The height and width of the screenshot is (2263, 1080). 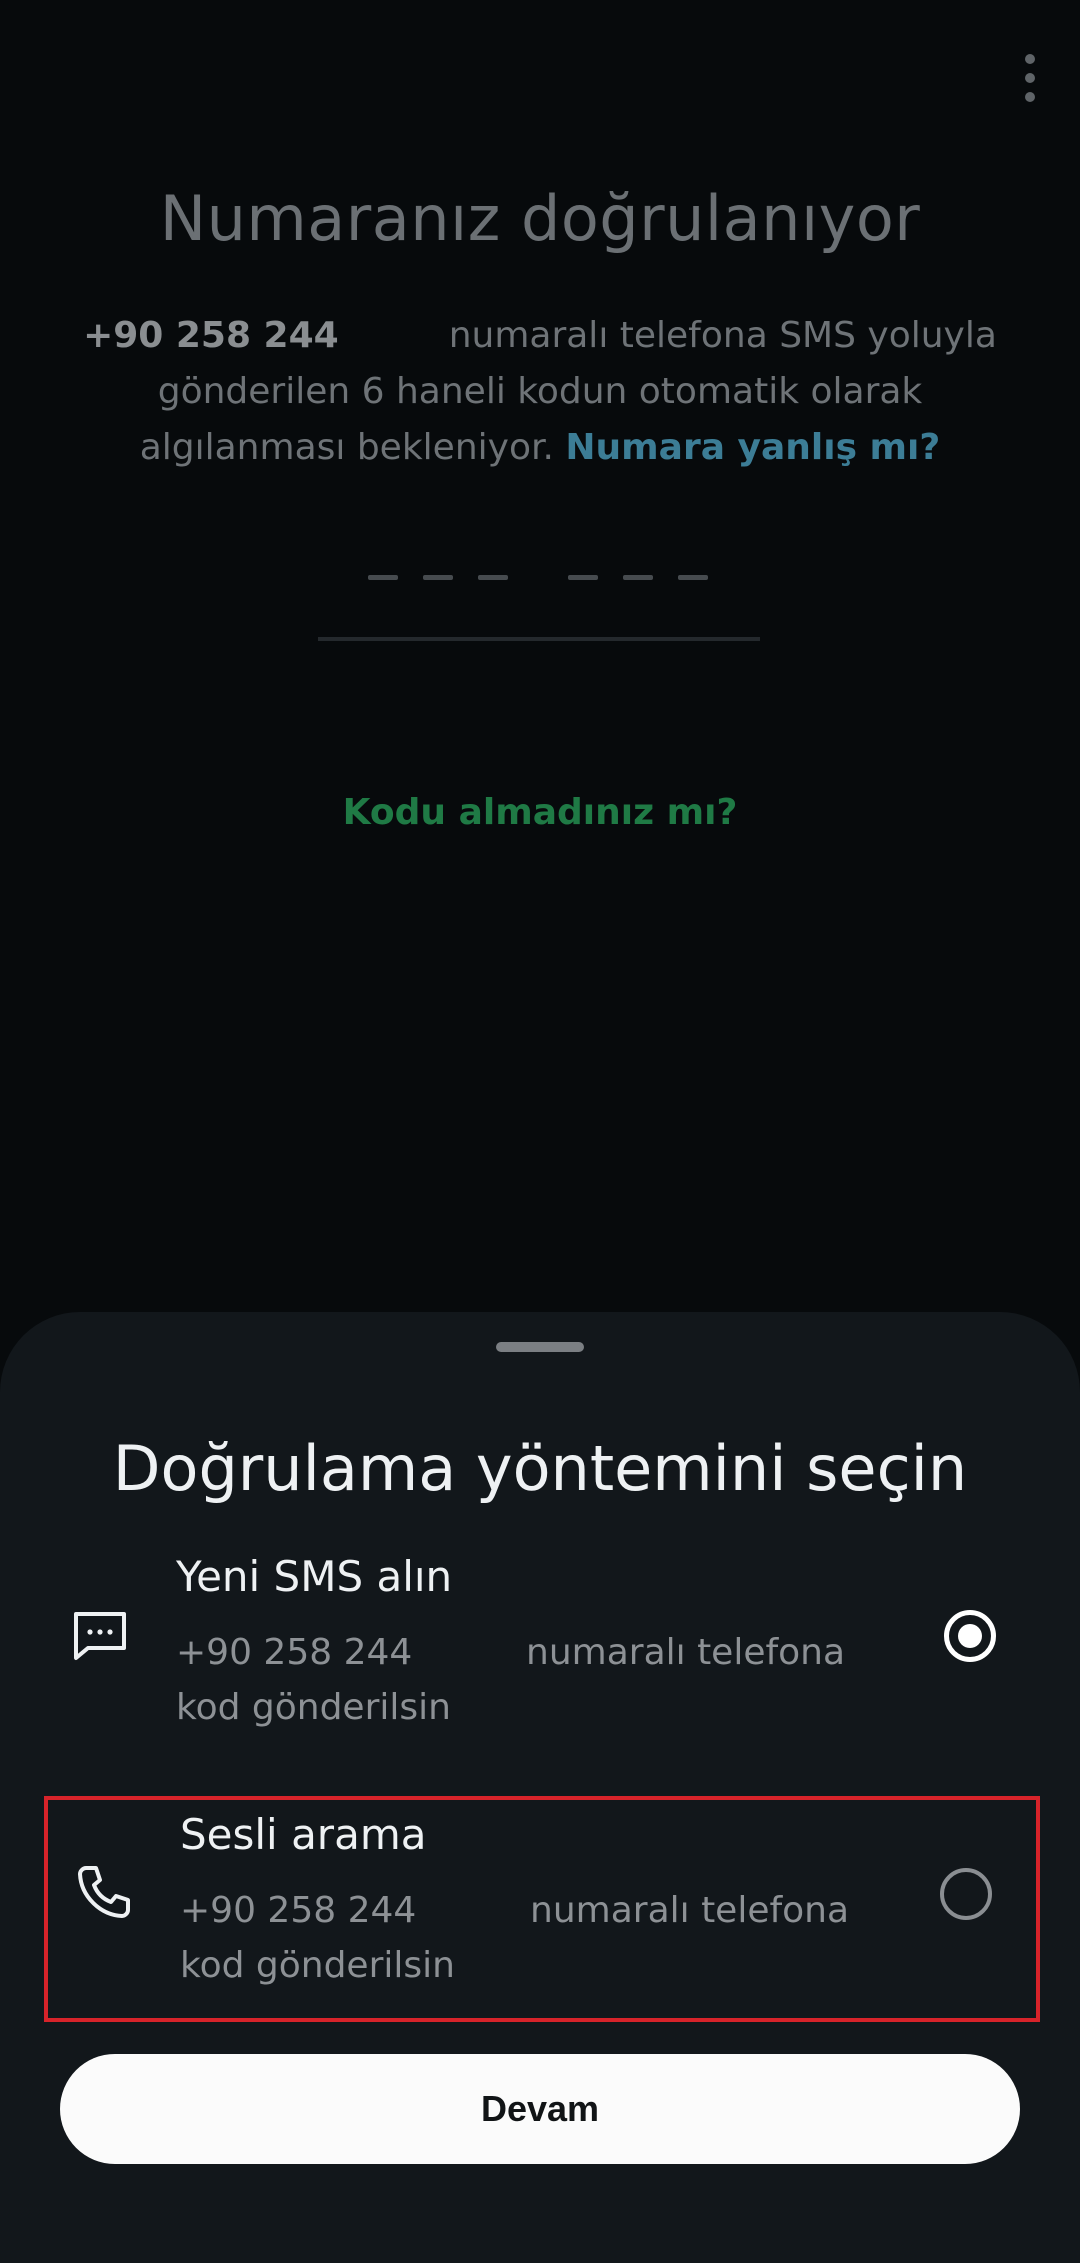 I want to click on resend-code-link: Kodu almadınız mı?, so click(x=540, y=812).